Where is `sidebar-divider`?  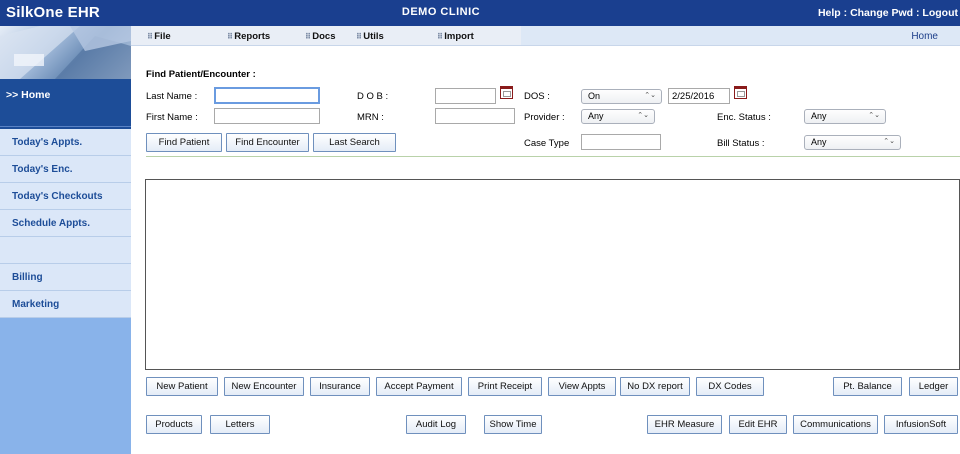 sidebar-divider is located at coordinates (65, 126).